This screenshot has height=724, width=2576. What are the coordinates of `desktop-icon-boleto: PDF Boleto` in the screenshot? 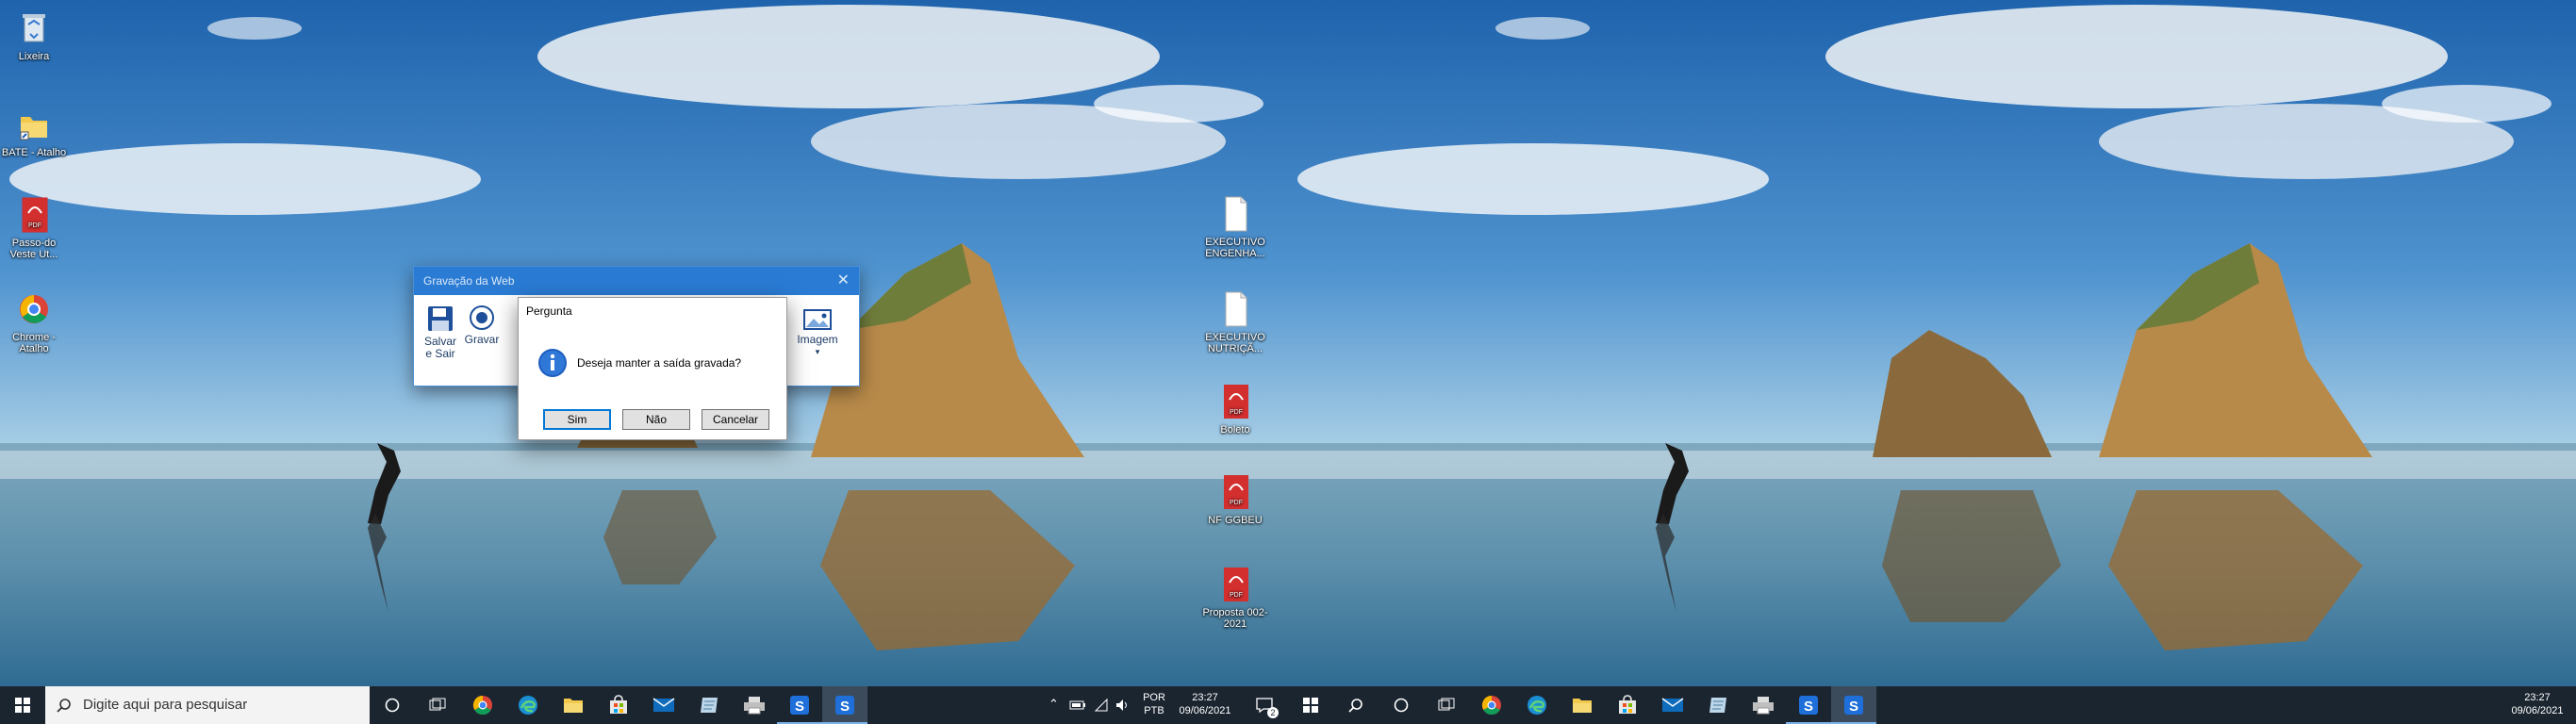 It's located at (1235, 408).